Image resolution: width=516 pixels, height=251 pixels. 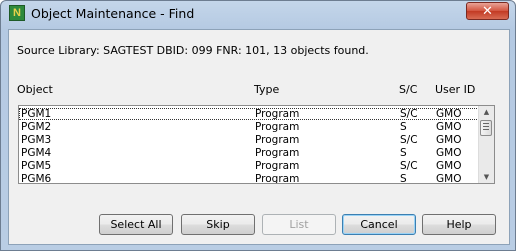 What do you see at coordinates (487, 11) in the screenshot?
I see `close-button: ✕` at bounding box center [487, 11].